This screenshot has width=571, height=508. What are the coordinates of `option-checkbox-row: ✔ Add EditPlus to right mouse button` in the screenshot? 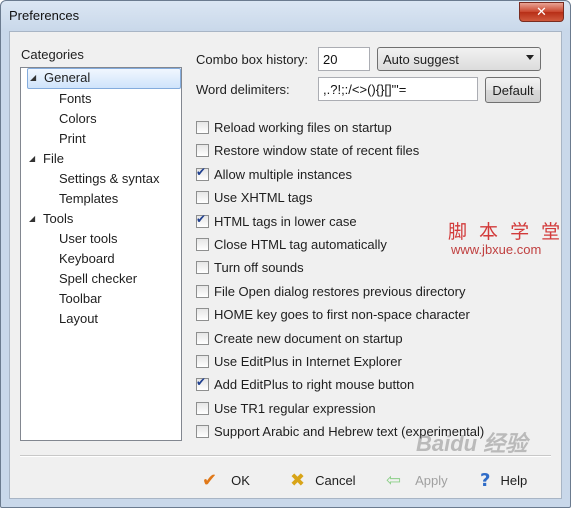 It's located at (305, 384).